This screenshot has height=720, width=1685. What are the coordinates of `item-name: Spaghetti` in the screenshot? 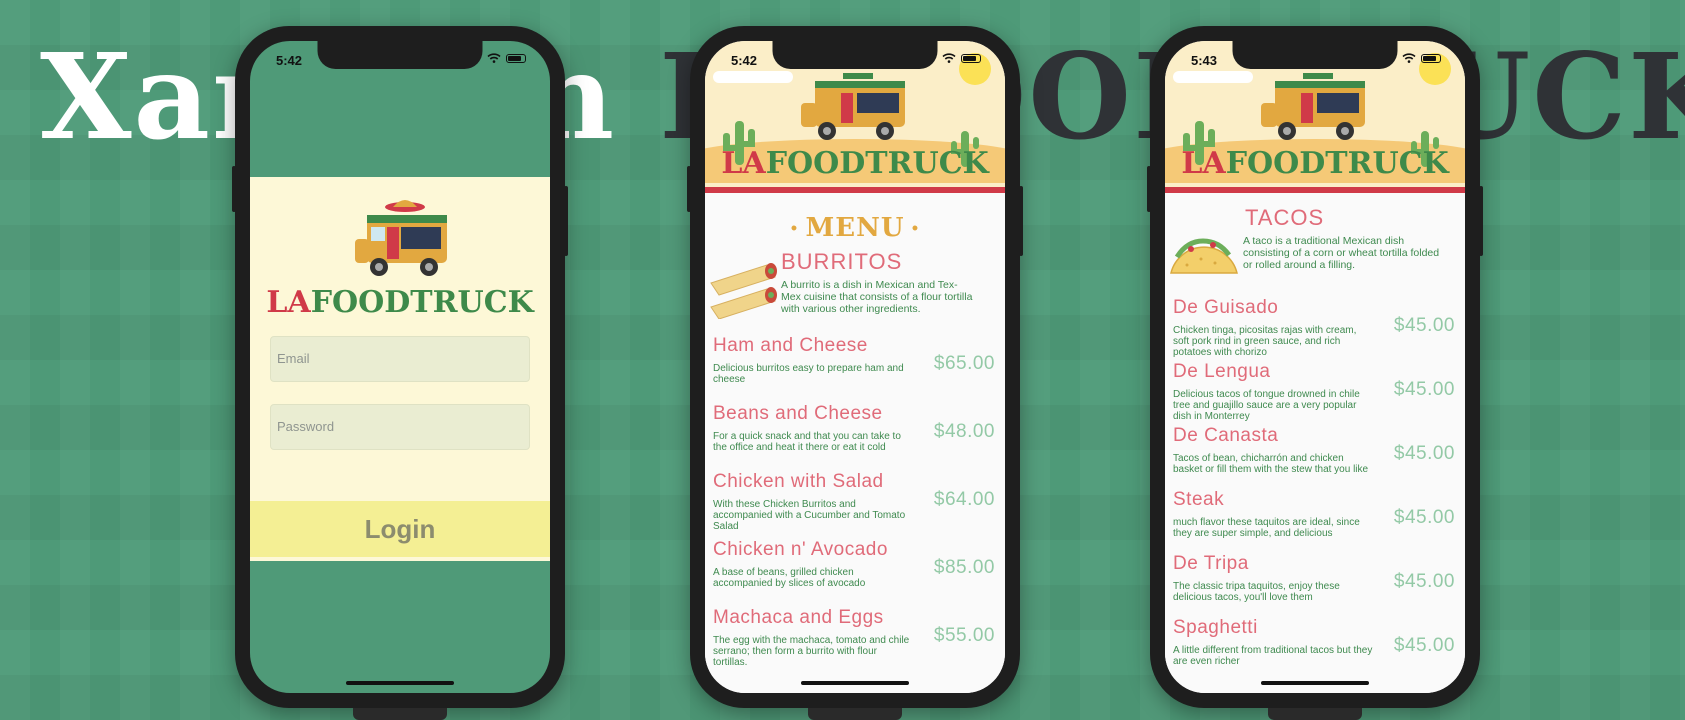 It's located at (1215, 627).